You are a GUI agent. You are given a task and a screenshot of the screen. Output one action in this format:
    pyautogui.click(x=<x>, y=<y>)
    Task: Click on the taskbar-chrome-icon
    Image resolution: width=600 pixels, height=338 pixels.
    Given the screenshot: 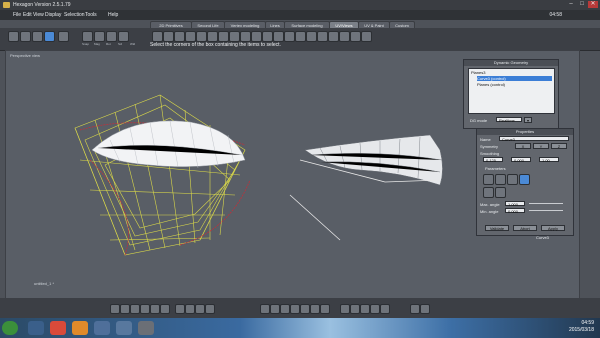 What is the action you would take?
    pyautogui.click(x=58, y=328)
    